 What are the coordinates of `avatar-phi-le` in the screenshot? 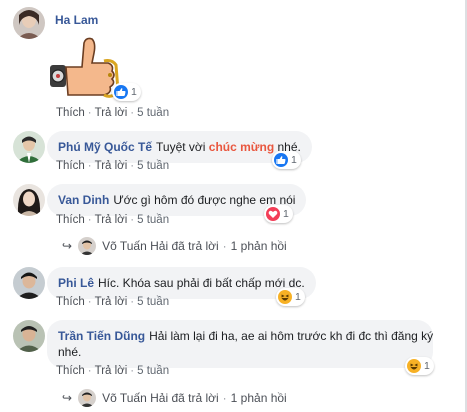 It's located at (29, 283).